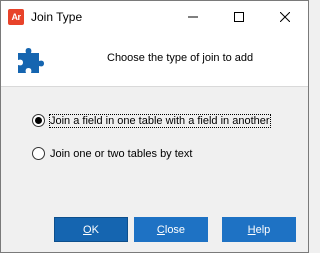 The image size is (320, 253). I want to click on ok-label-rest: K, so click(95, 230).